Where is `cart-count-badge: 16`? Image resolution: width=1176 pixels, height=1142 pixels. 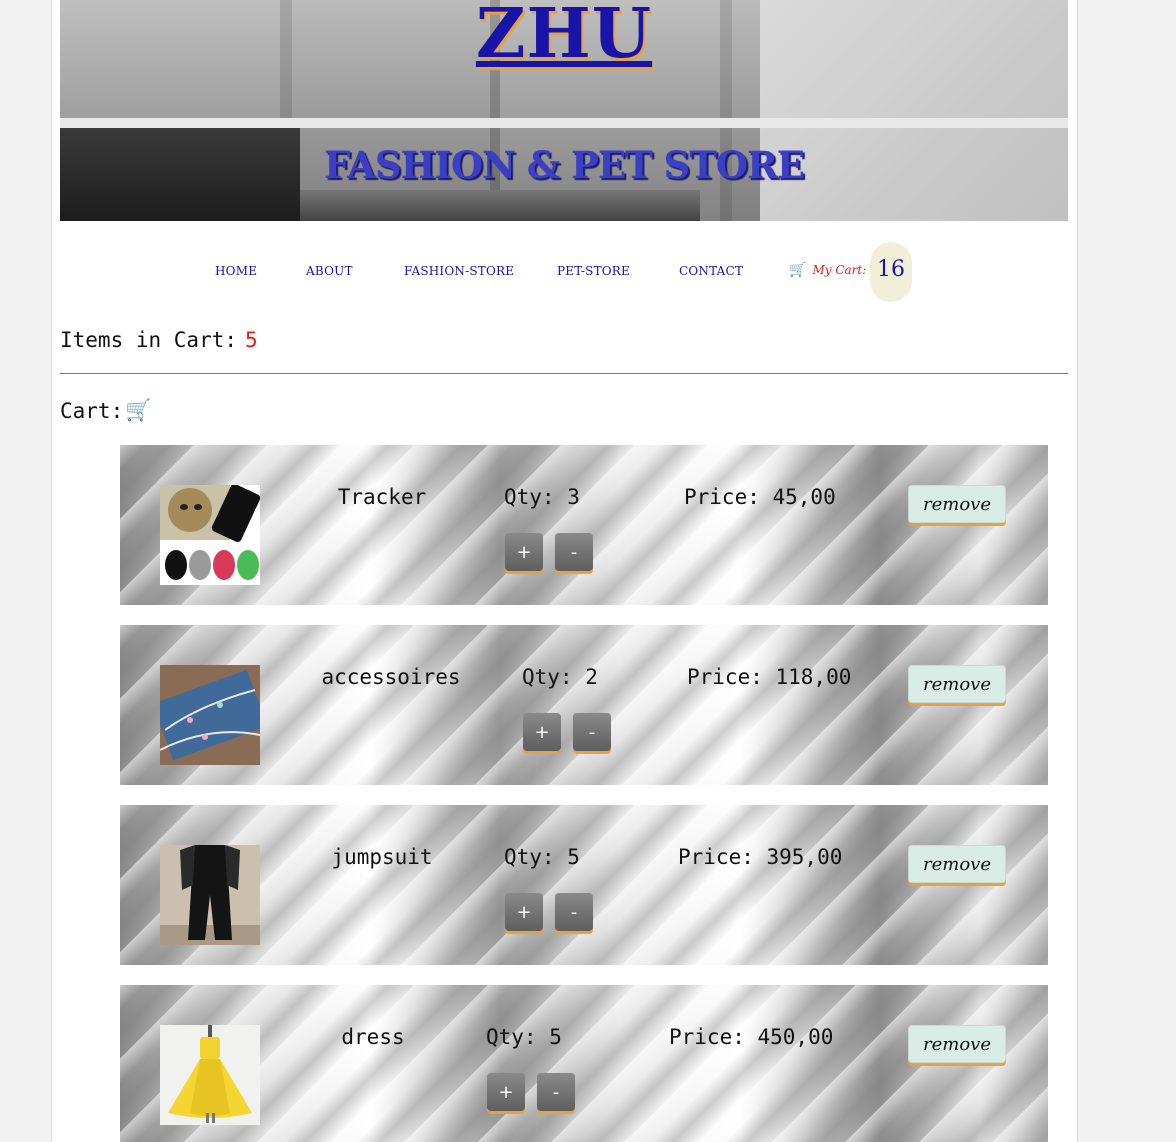 cart-count-badge: 16 is located at coordinates (891, 272).